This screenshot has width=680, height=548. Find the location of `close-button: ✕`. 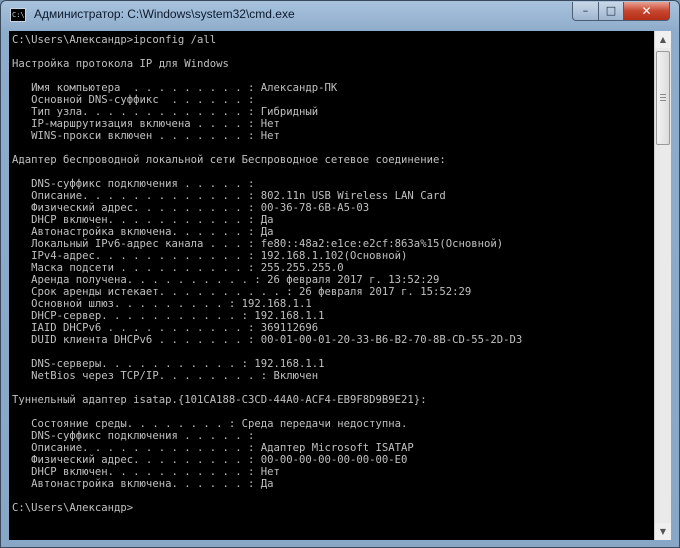

close-button: ✕ is located at coordinates (646, 11).